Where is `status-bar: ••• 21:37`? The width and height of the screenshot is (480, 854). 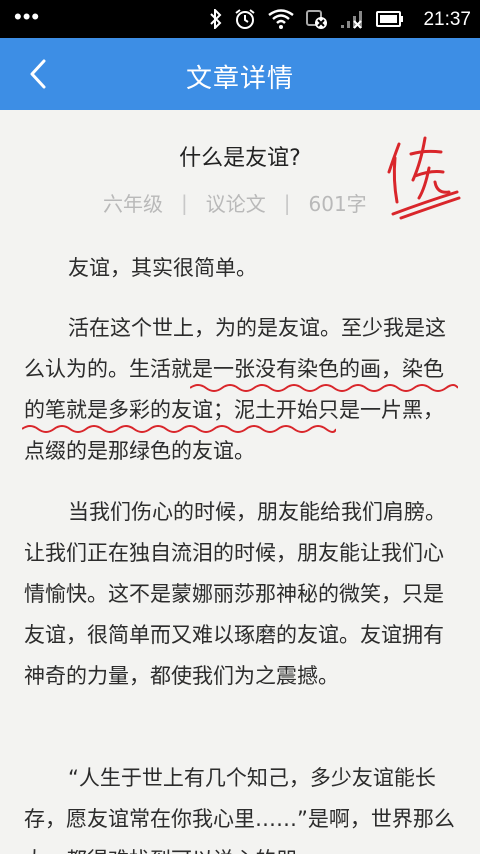
status-bar: ••• 21:37 is located at coordinates (240, 19).